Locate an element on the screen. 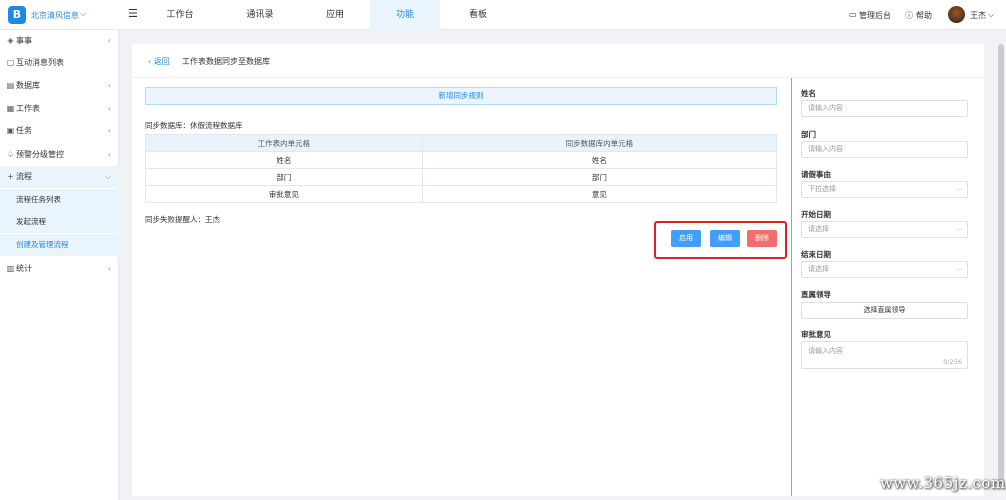 This screenshot has height=500, width=1006. opinion-label: 审批意见 is located at coordinates (816, 334).